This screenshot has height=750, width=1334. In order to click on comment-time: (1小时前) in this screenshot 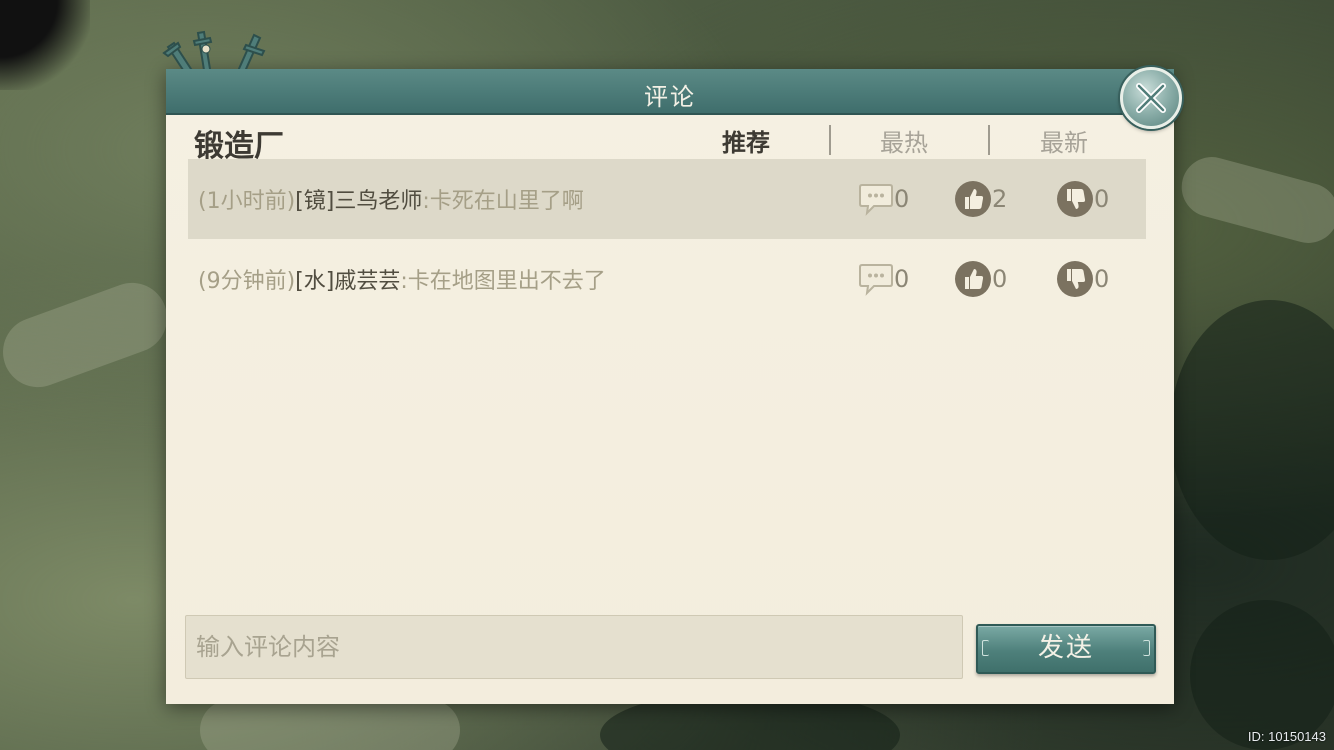, I will do `click(247, 201)`.